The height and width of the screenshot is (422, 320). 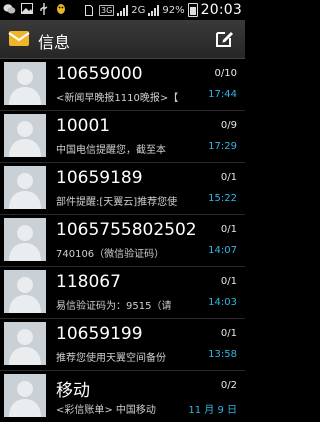 What do you see at coordinates (26, 8) in the screenshot?
I see `image-icon` at bounding box center [26, 8].